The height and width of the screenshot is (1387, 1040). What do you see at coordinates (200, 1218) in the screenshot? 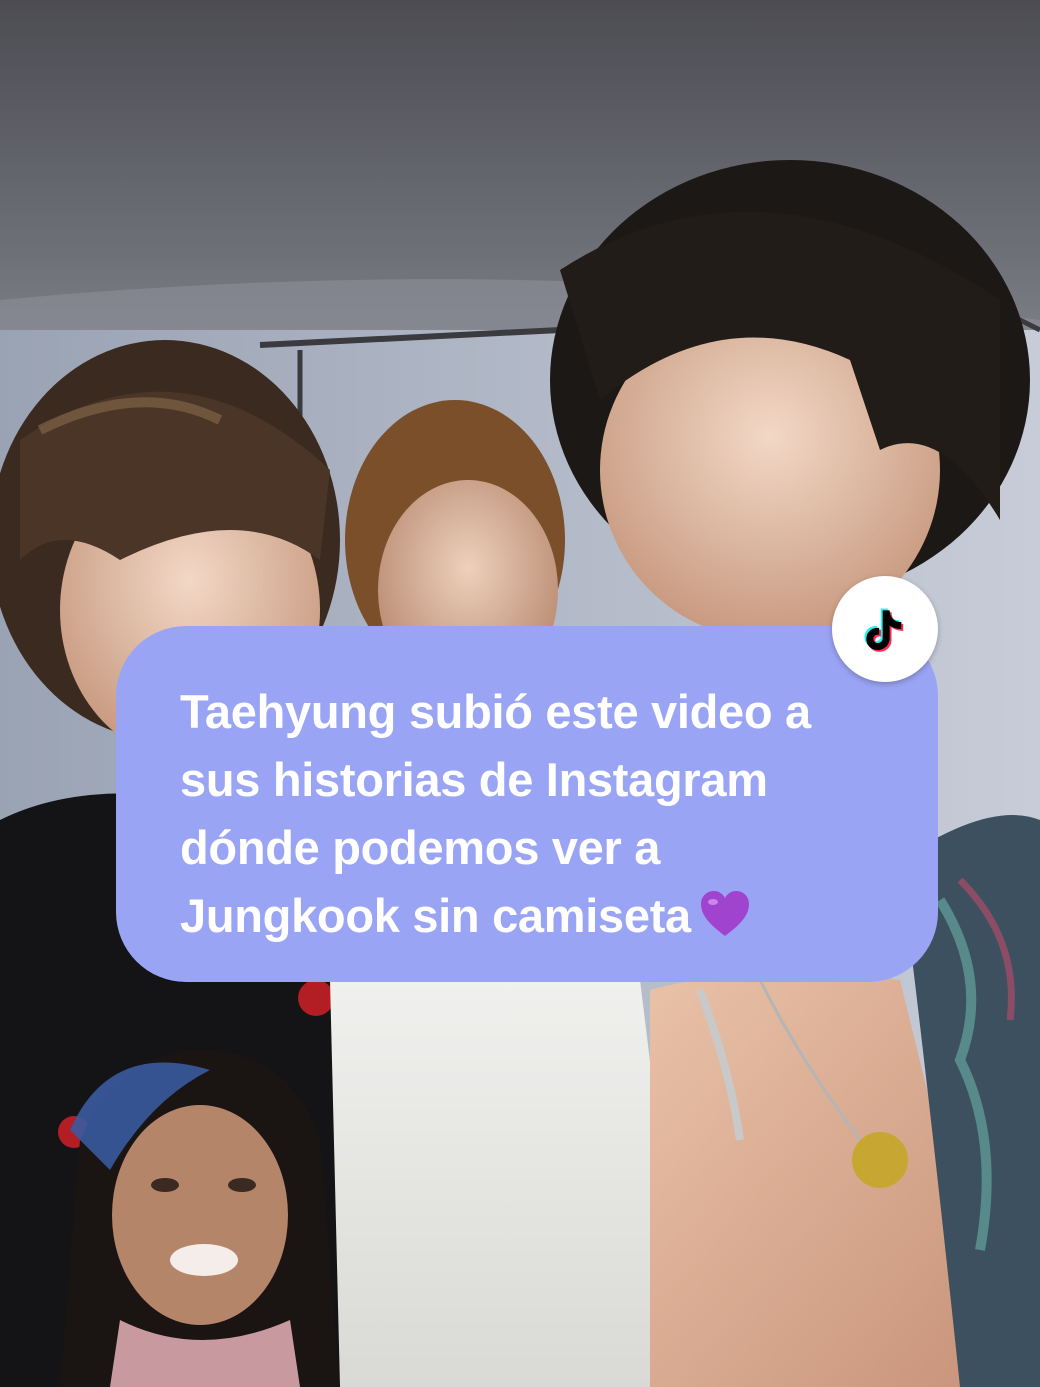
I see `reaction-camera-overlay` at bounding box center [200, 1218].